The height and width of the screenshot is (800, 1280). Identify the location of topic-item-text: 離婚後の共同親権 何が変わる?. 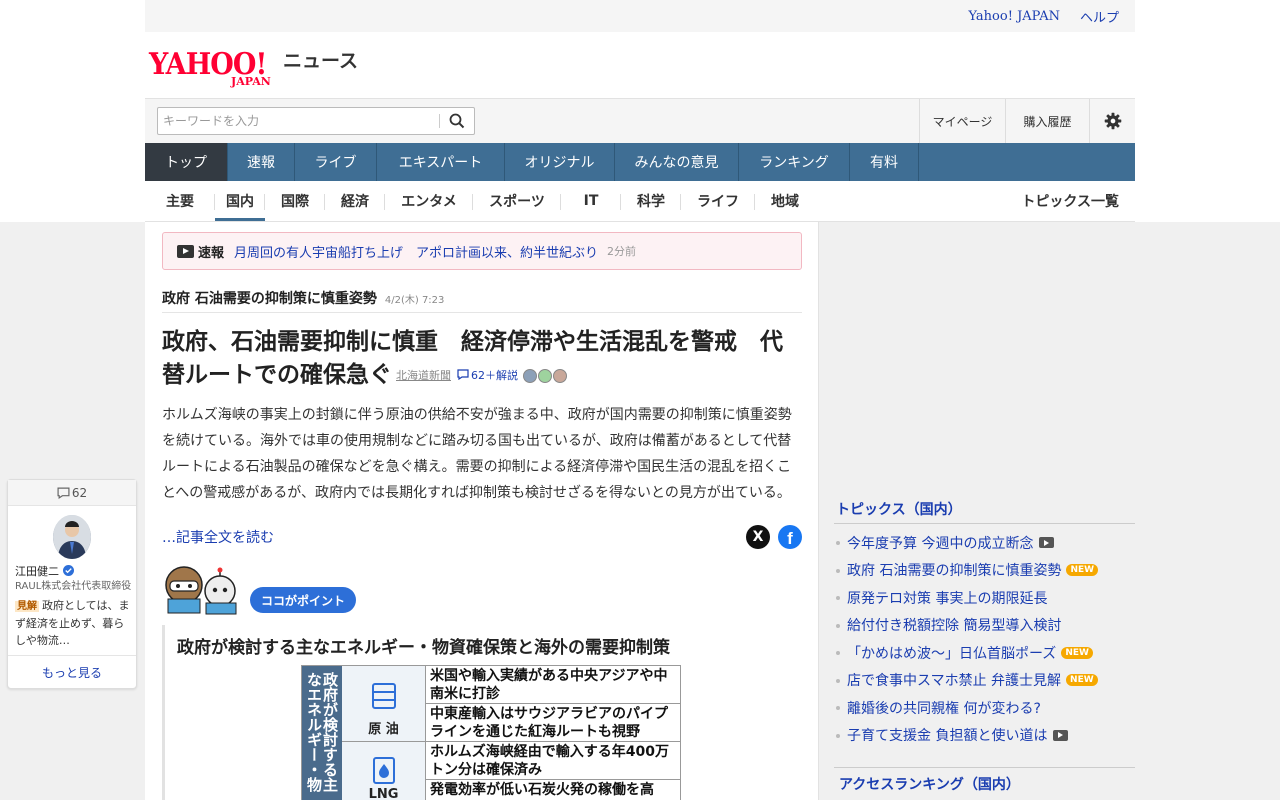
(944, 708).